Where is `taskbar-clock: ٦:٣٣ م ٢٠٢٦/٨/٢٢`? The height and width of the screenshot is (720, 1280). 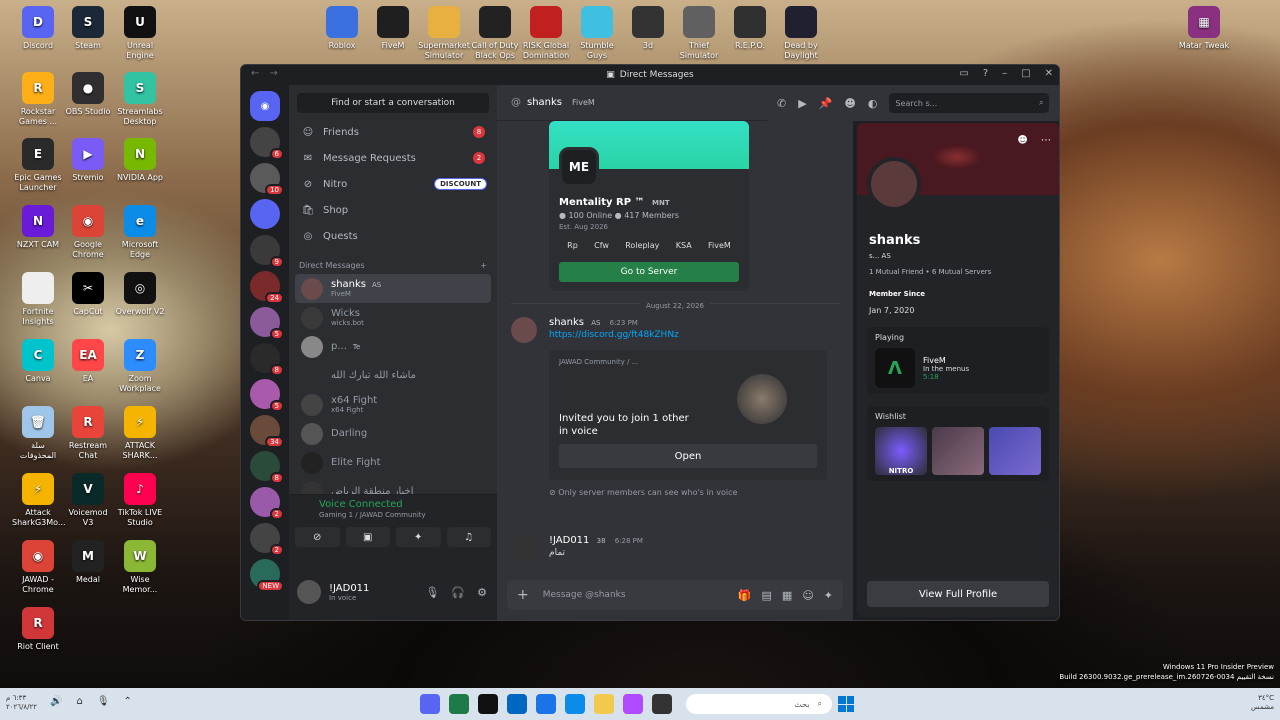 taskbar-clock: ٦:٣٣ م ٢٠٢٦/٨/٢٢ is located at coordinates (21, 703).